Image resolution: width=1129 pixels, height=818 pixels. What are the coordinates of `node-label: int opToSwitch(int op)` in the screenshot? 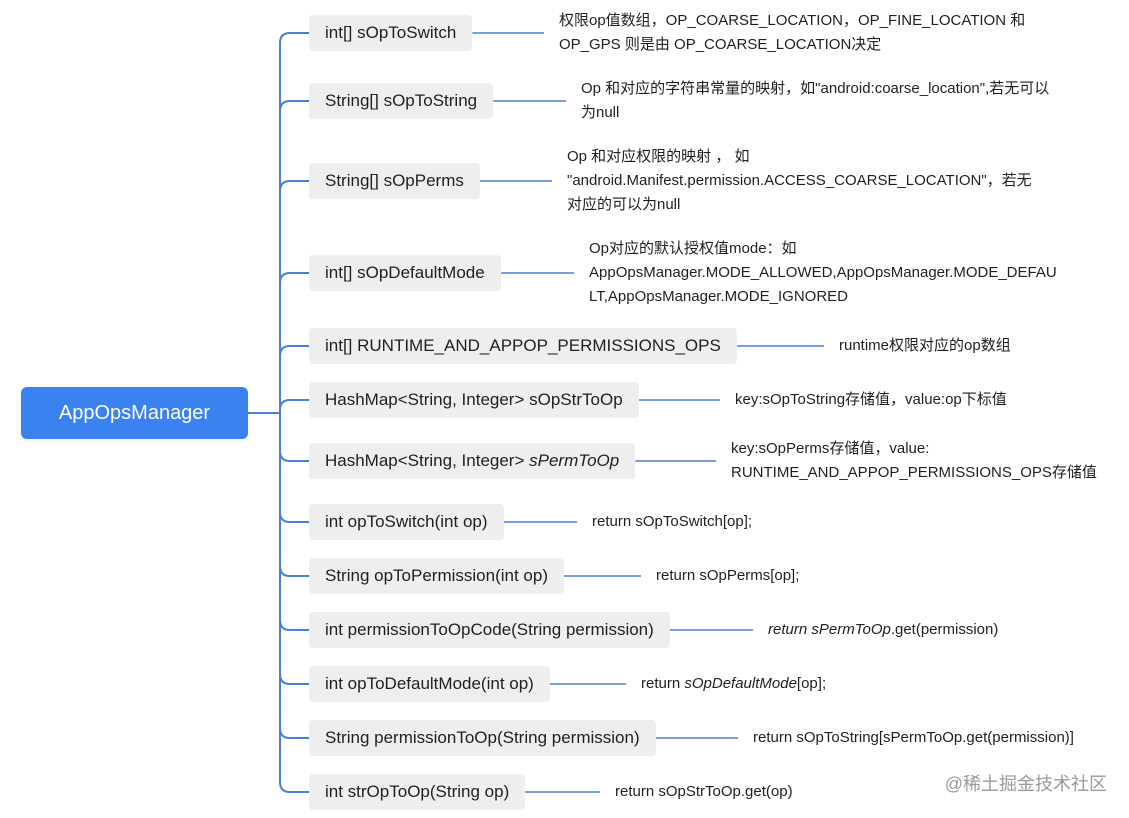 It's located at (406, 521).